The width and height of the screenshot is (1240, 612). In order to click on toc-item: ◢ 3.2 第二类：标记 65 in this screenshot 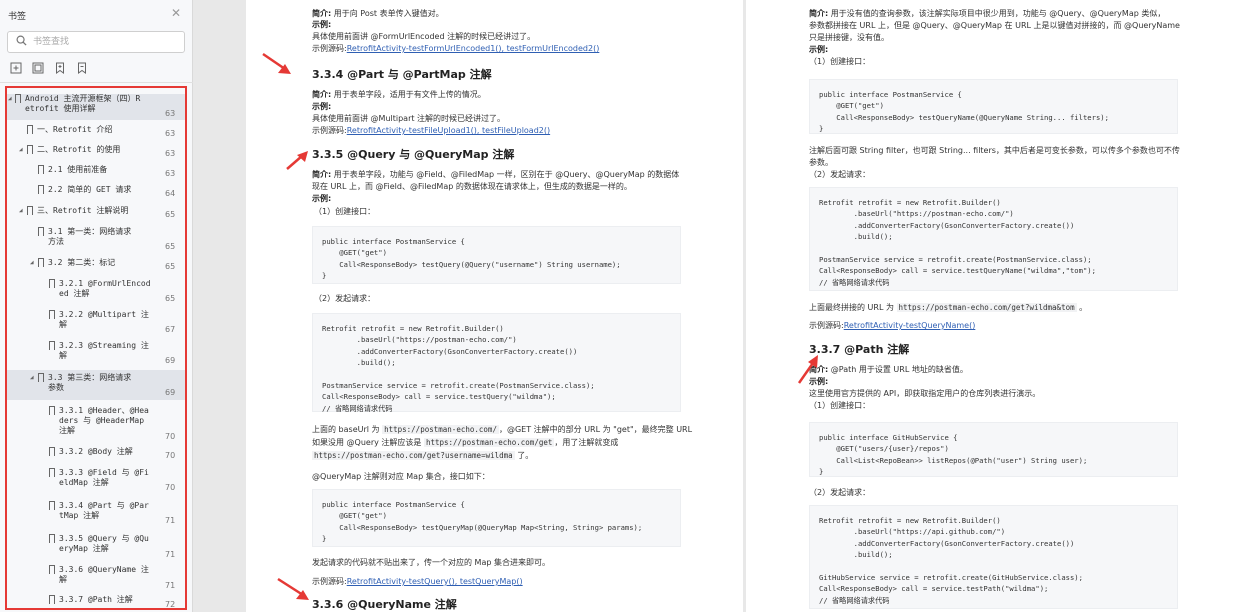, I will do `click(96, 265)`.